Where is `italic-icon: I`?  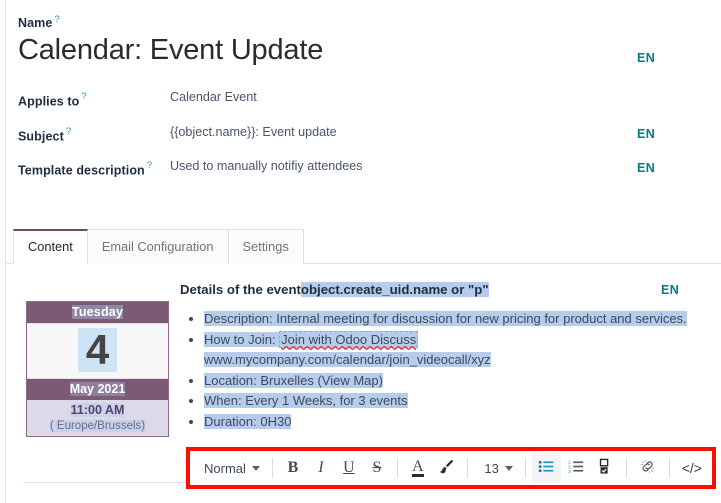
italic-icon: I is located at coordinates (321, 467).